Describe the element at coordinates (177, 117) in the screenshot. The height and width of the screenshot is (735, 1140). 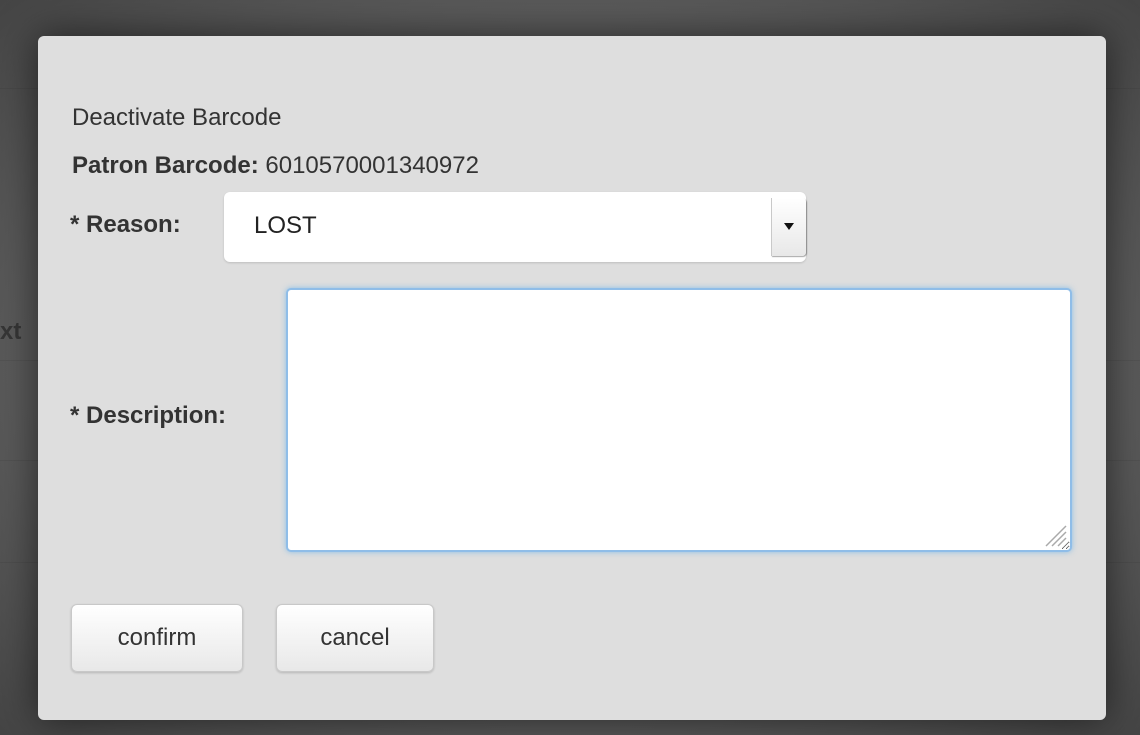
I see `dialog-title: Deactivate Barcode` at that location.